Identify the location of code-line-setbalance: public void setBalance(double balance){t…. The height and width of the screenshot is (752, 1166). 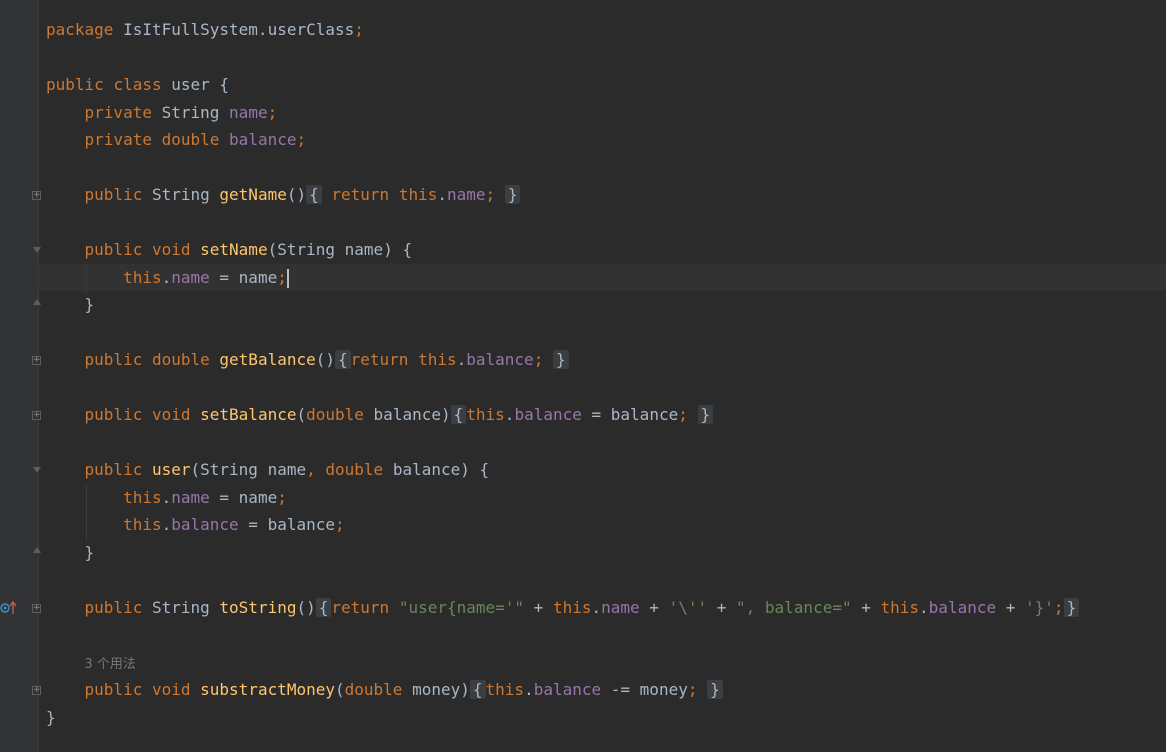
(380, 415).